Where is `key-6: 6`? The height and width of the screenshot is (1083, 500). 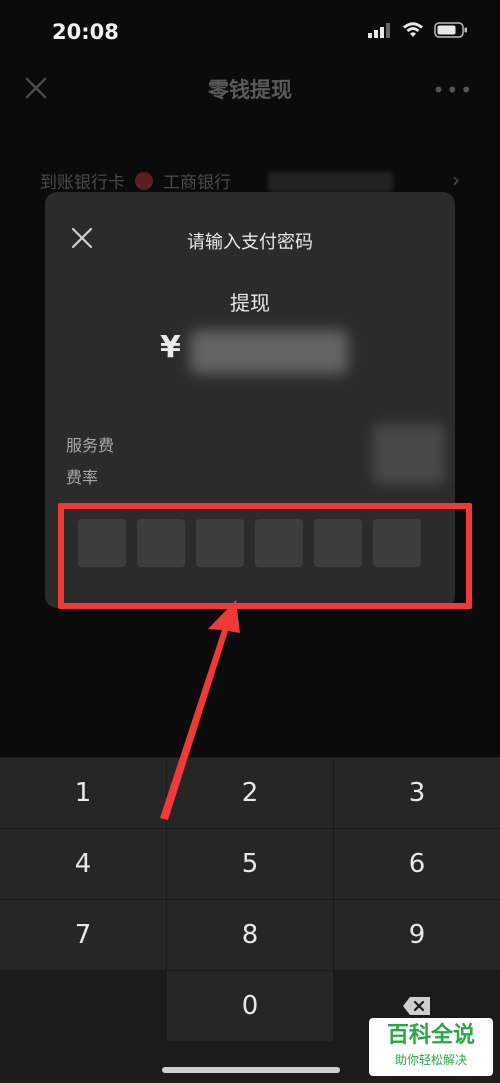
key-6: 6 is located at coordinates (417, 864).